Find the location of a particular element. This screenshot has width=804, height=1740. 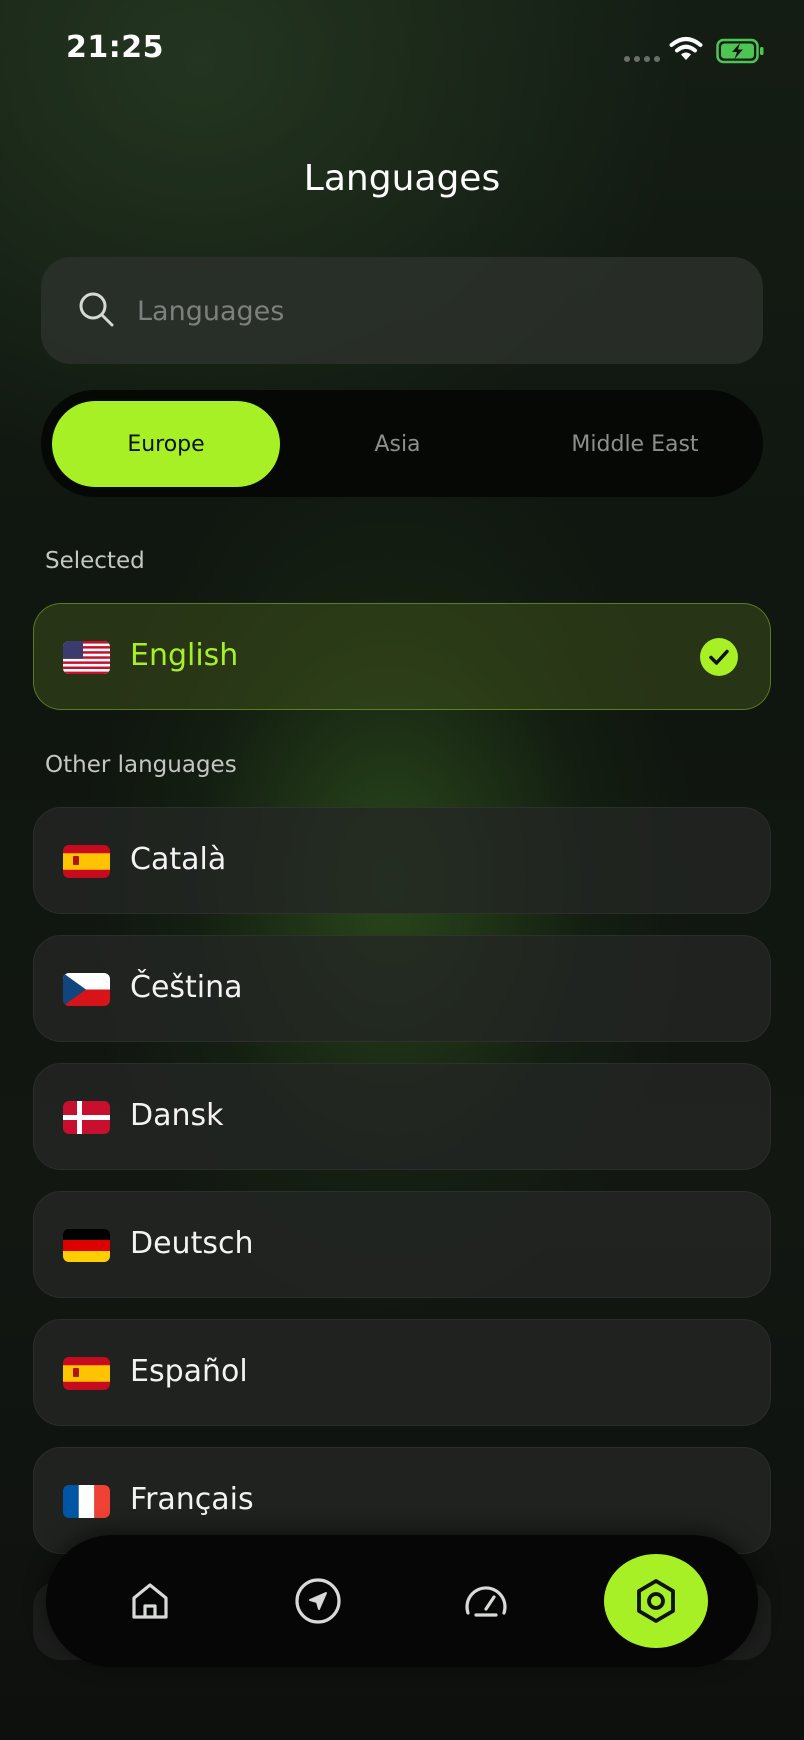

language-item-english: English is located at coordinates (402, 656).